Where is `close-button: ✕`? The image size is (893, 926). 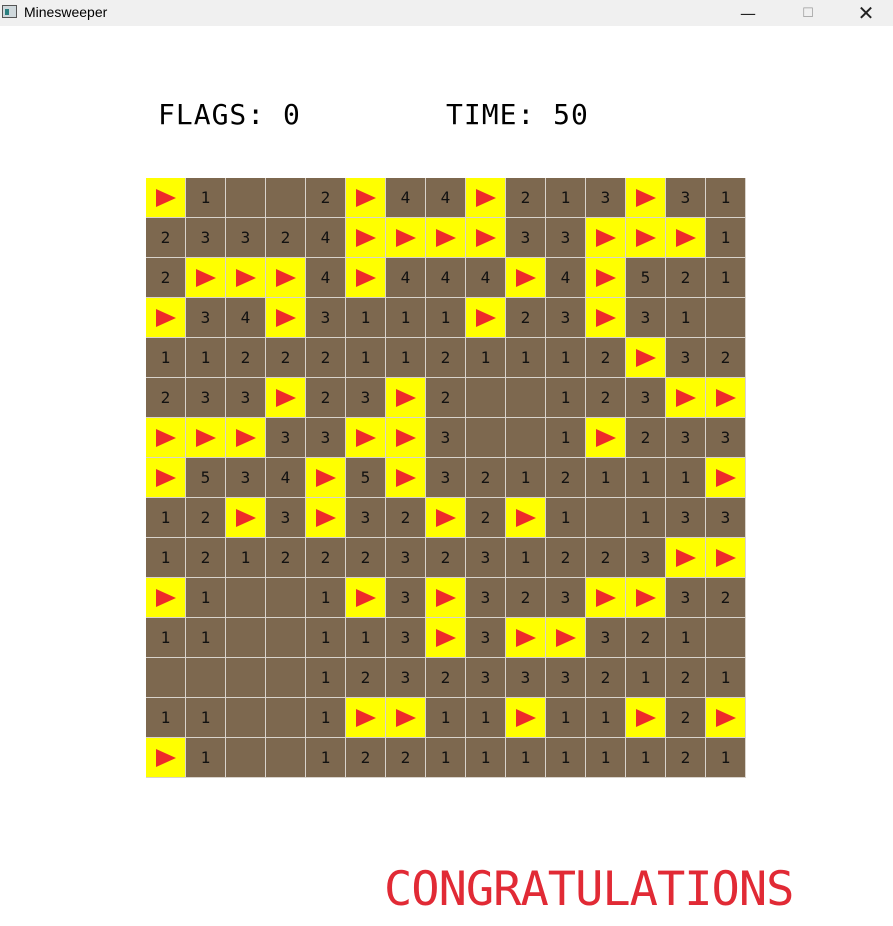
close-button: ✕ is located at coordinates (866, 13).